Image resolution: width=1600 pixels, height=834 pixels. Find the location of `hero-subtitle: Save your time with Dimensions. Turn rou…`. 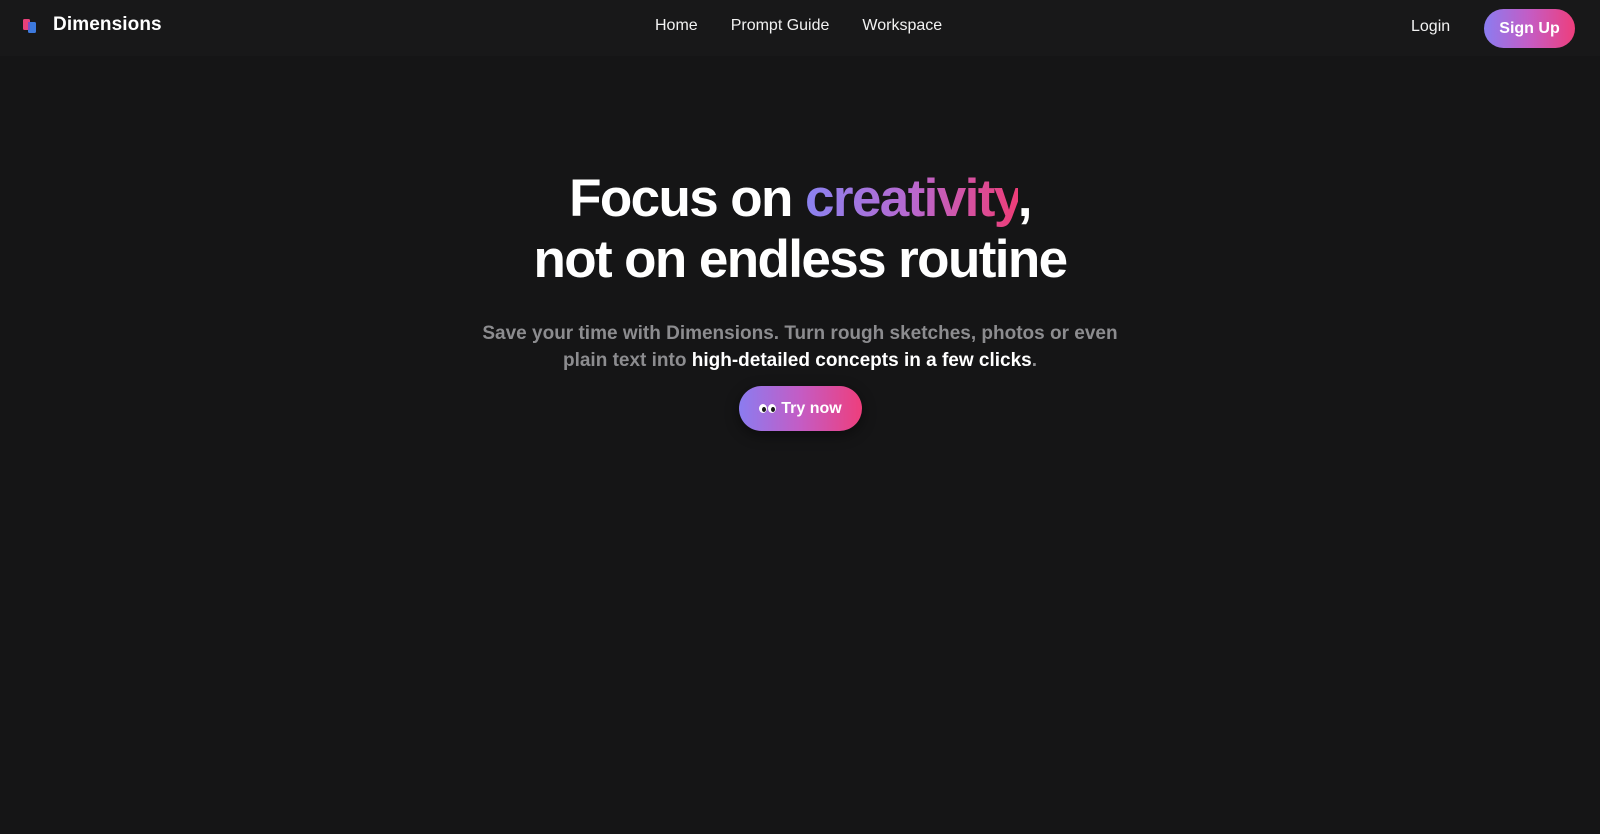

hero-subtitle: Save your time with Dimensions. Turn rou… is located at coordinates (800, 347).